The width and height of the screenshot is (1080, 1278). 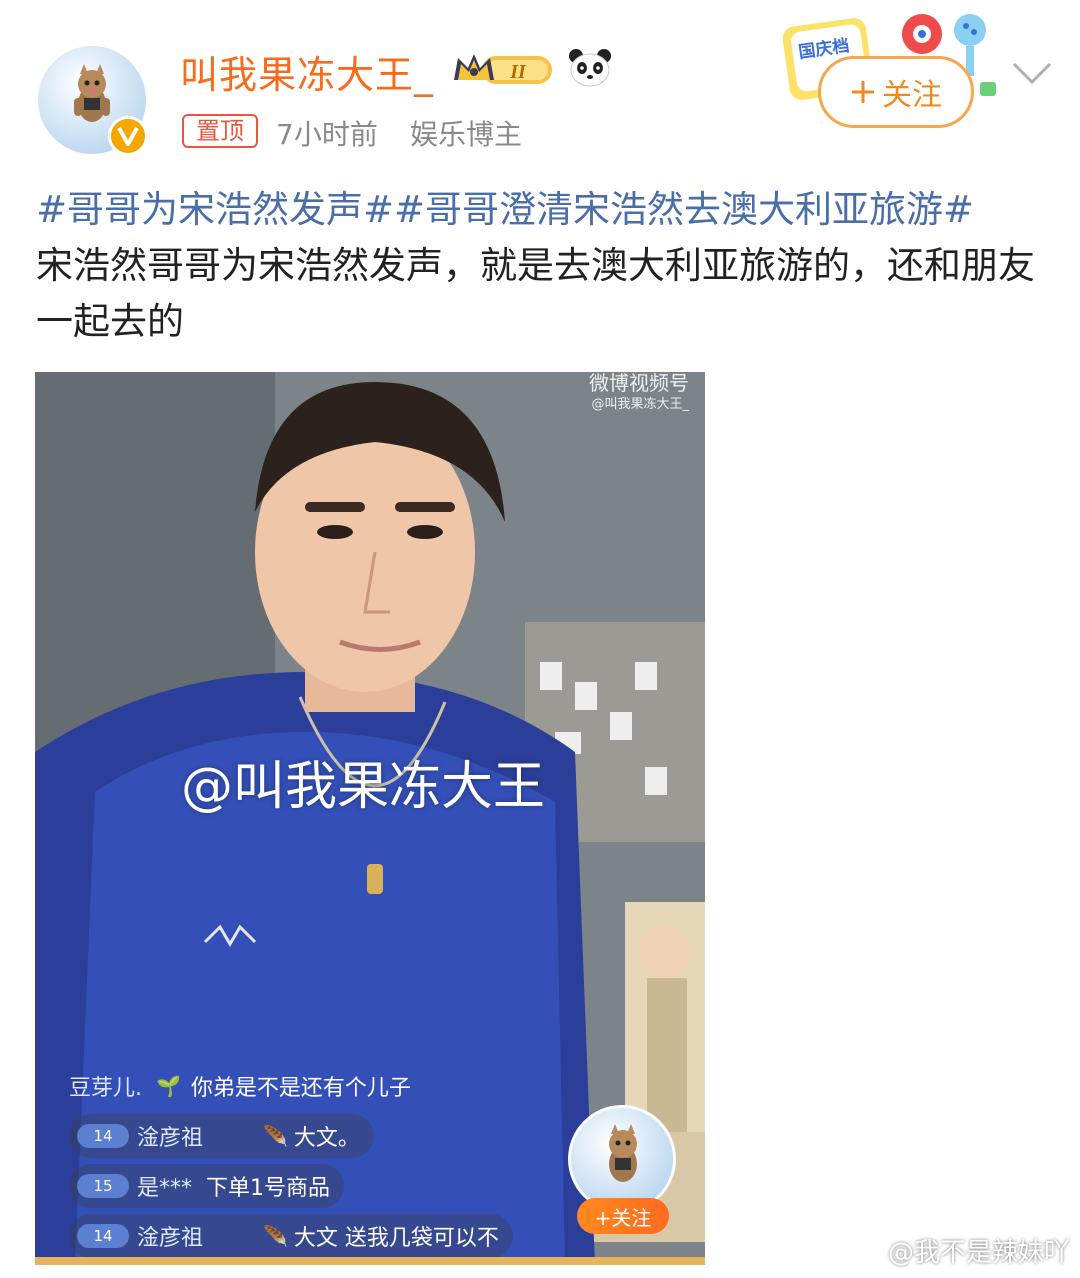 What do you see at coordinates (165, 1188) in the screenshot?
I see `chat-name: 是***` at bounding box center [165, 1188].